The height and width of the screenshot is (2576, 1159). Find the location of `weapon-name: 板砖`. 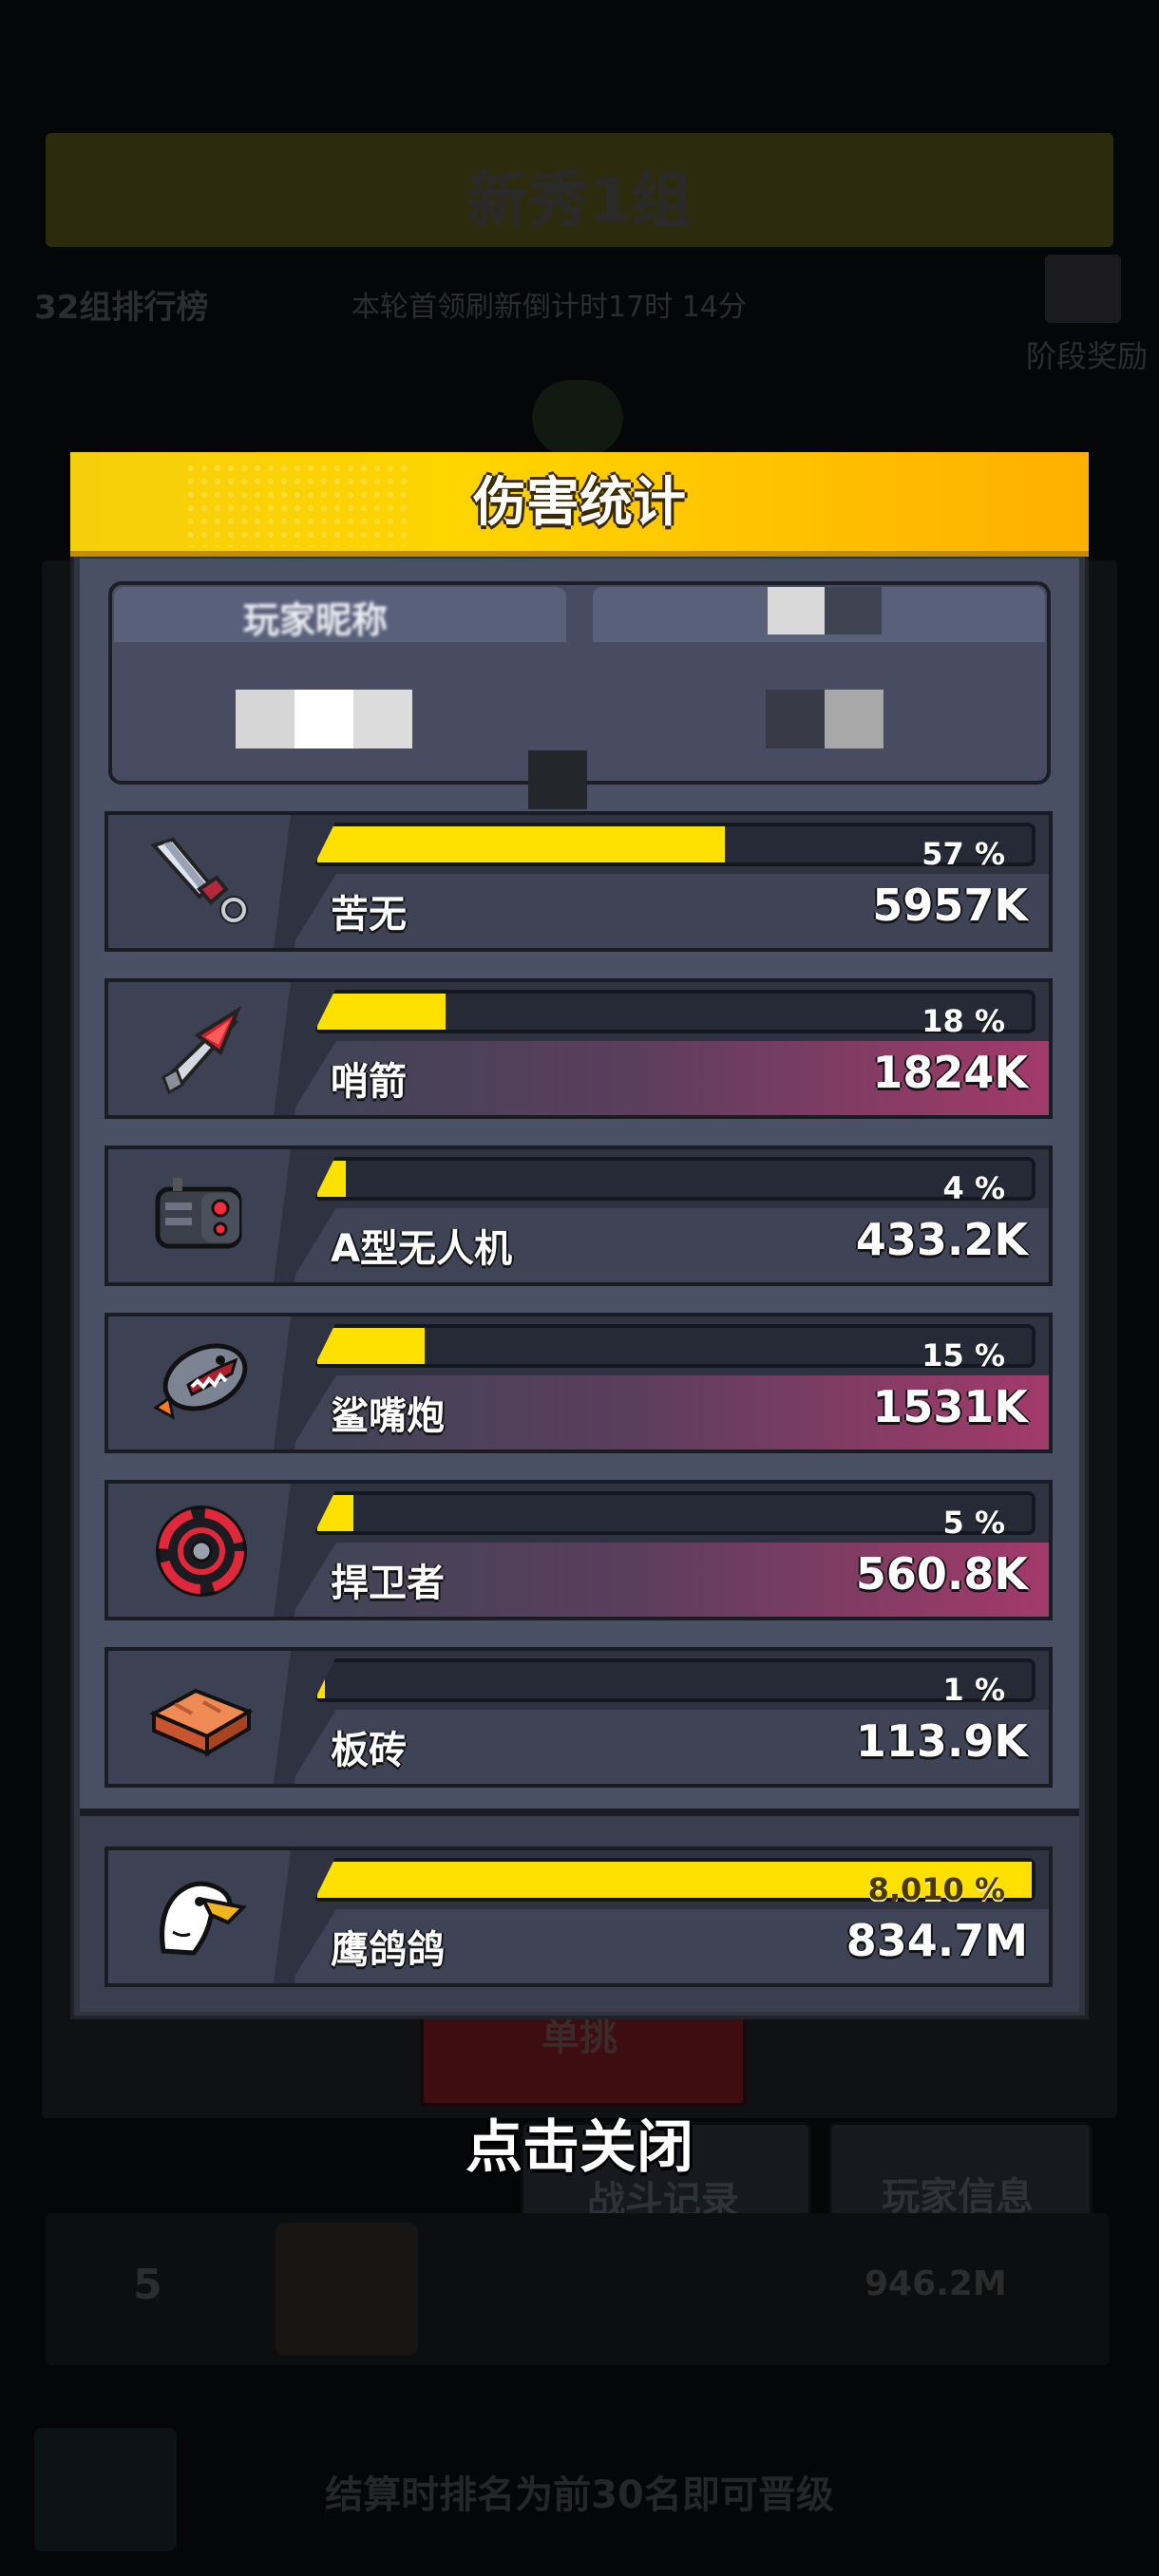

weapon-name: 板砖 is located at coordinates (369, 1750).